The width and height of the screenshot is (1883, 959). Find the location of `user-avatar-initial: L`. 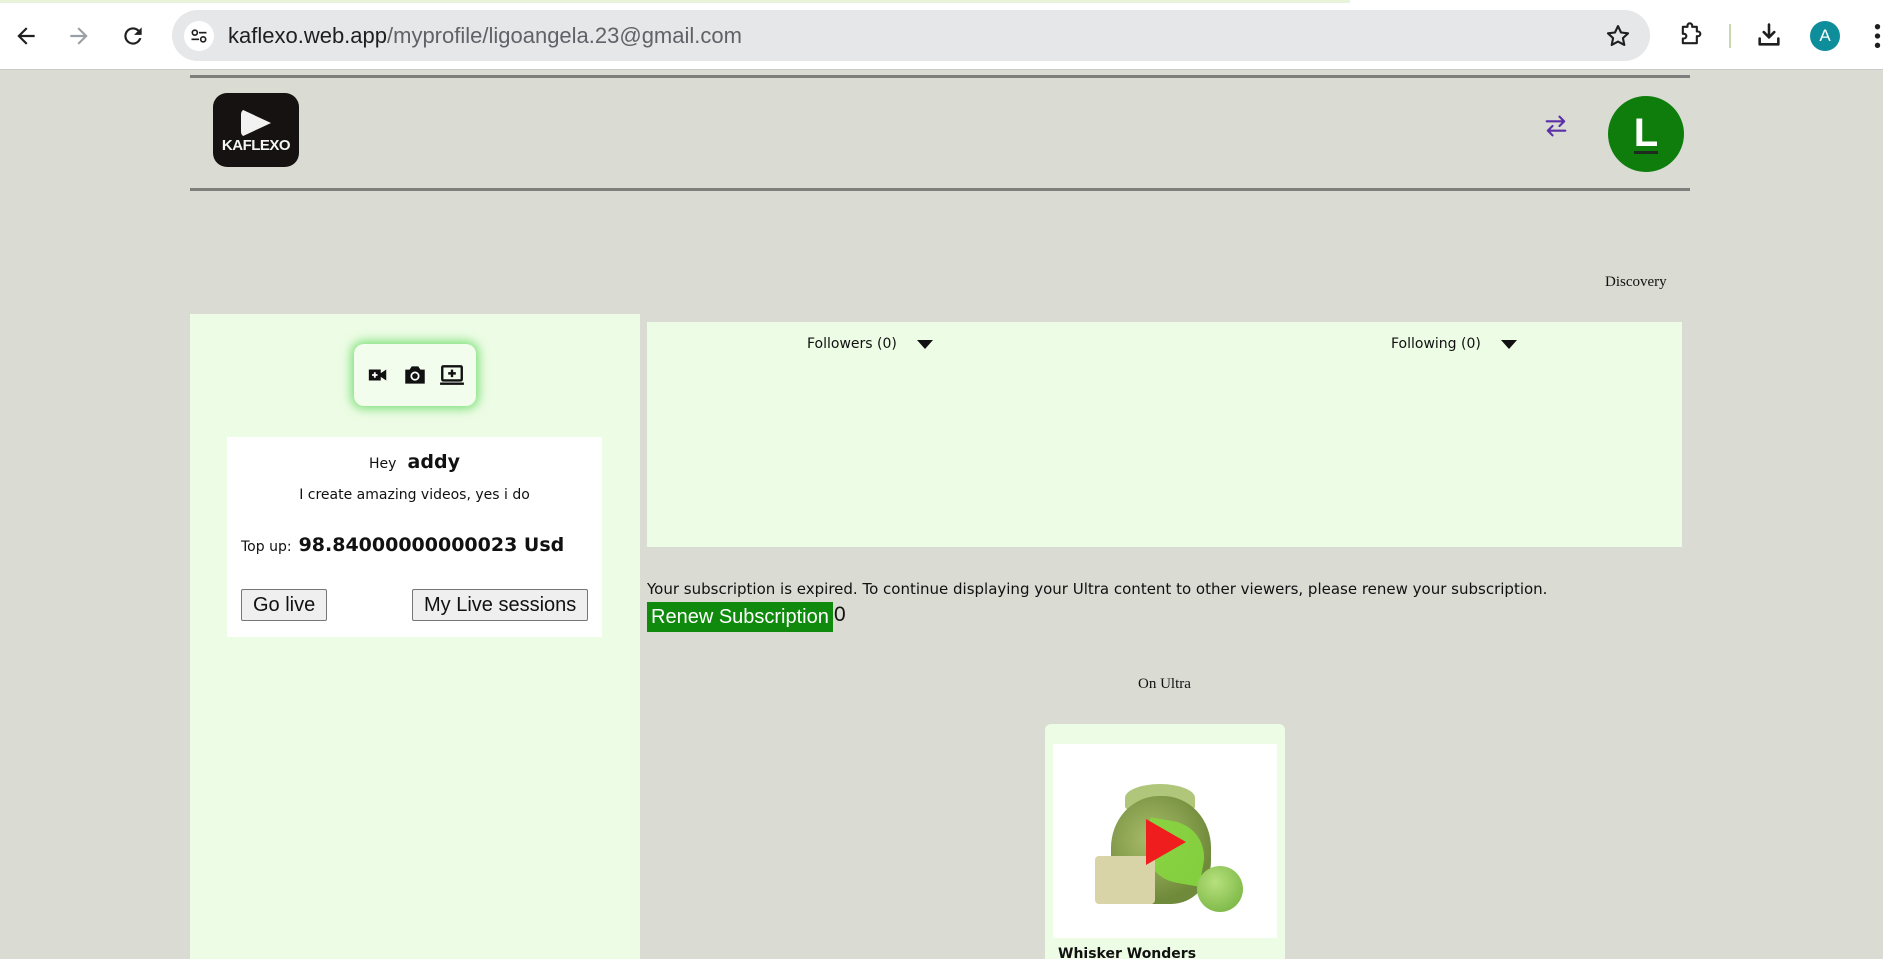

user-avatar-initial: L is located at coordinates (1646, 132).